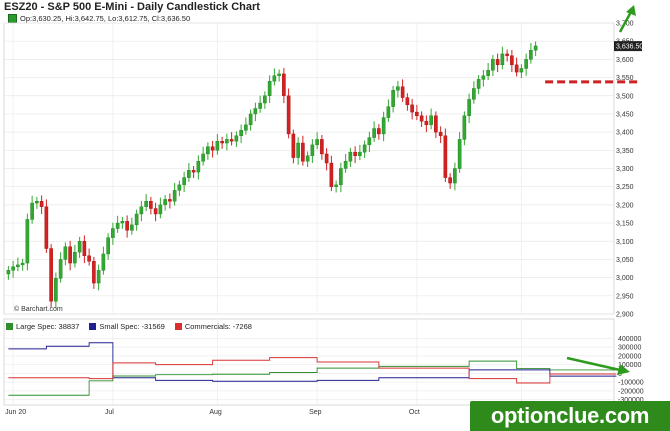 The height and width of the screenshot is (431, 670). Describe the element at coordinates (629, 47) in the screenshot. I see `last-price-label: 3,636.50` at that location.